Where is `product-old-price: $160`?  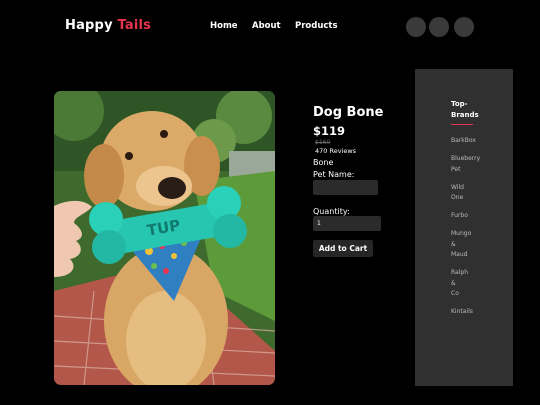
product-old-price: $160 is located at coordinates (323, 142).